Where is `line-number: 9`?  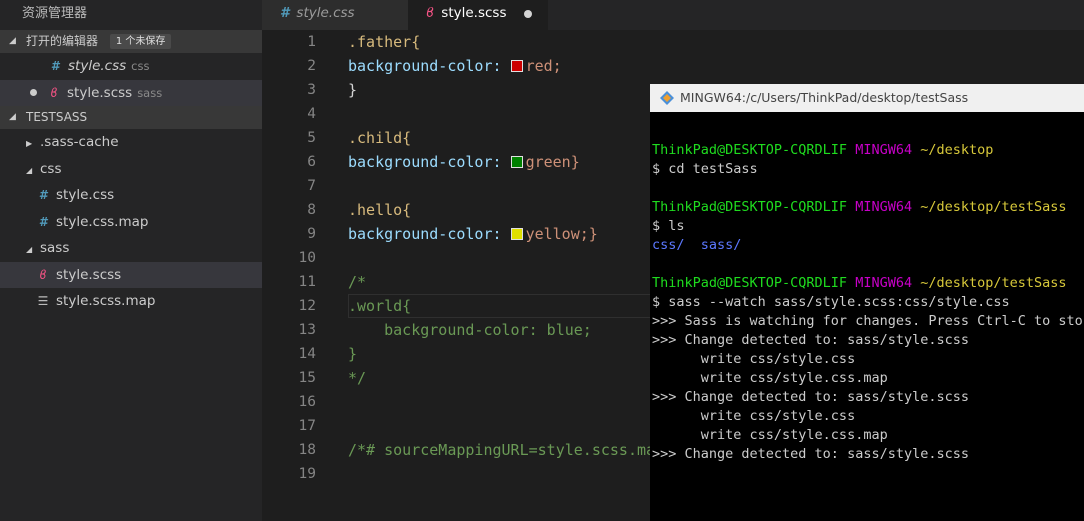
line-number: 9 is located at coordinates (311, 234).